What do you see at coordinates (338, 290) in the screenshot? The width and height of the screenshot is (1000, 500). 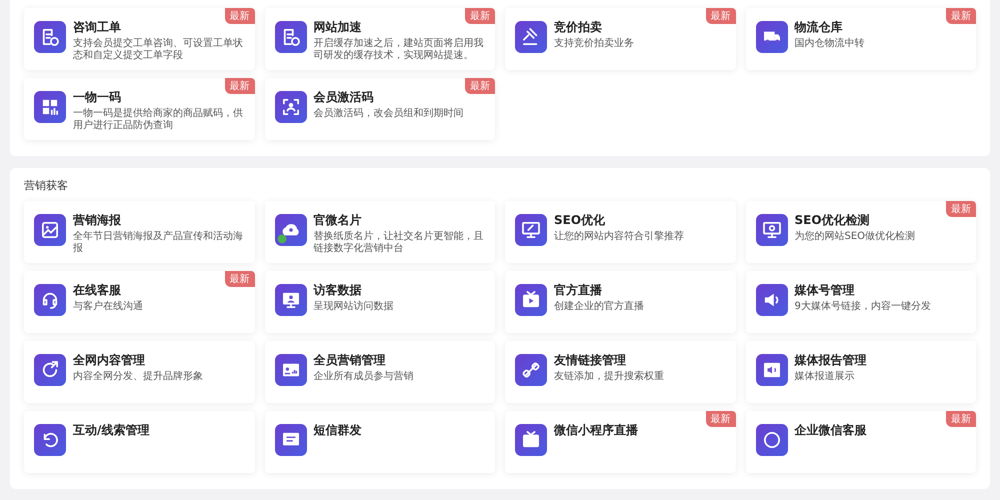 I see `card-title: 访客数据` at bounding box center [338, 290].